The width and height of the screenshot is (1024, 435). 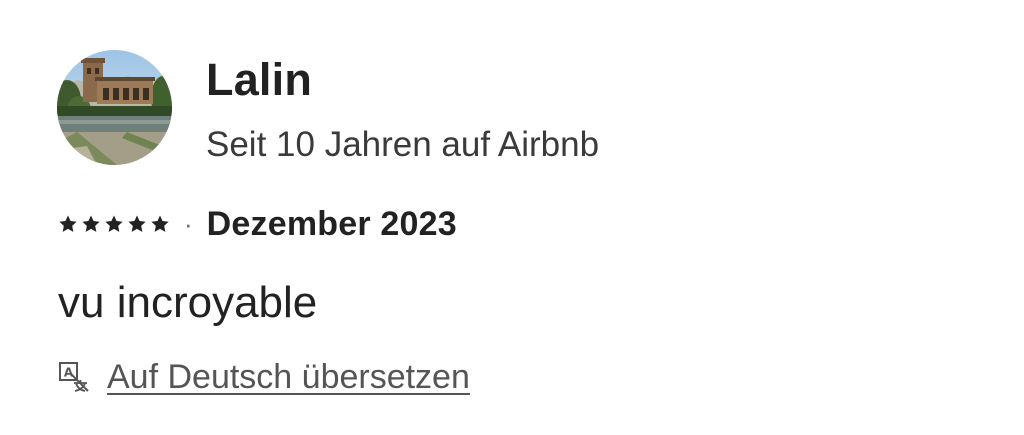 I want to click on translate-row: A Auf Deutsch übersetzen, so click(x=264, y=377).